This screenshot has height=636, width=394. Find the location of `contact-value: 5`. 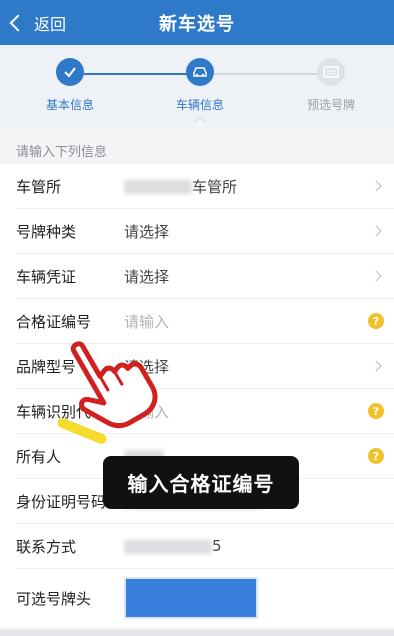

contact-value: 5 is located at coordinates (259, 546).